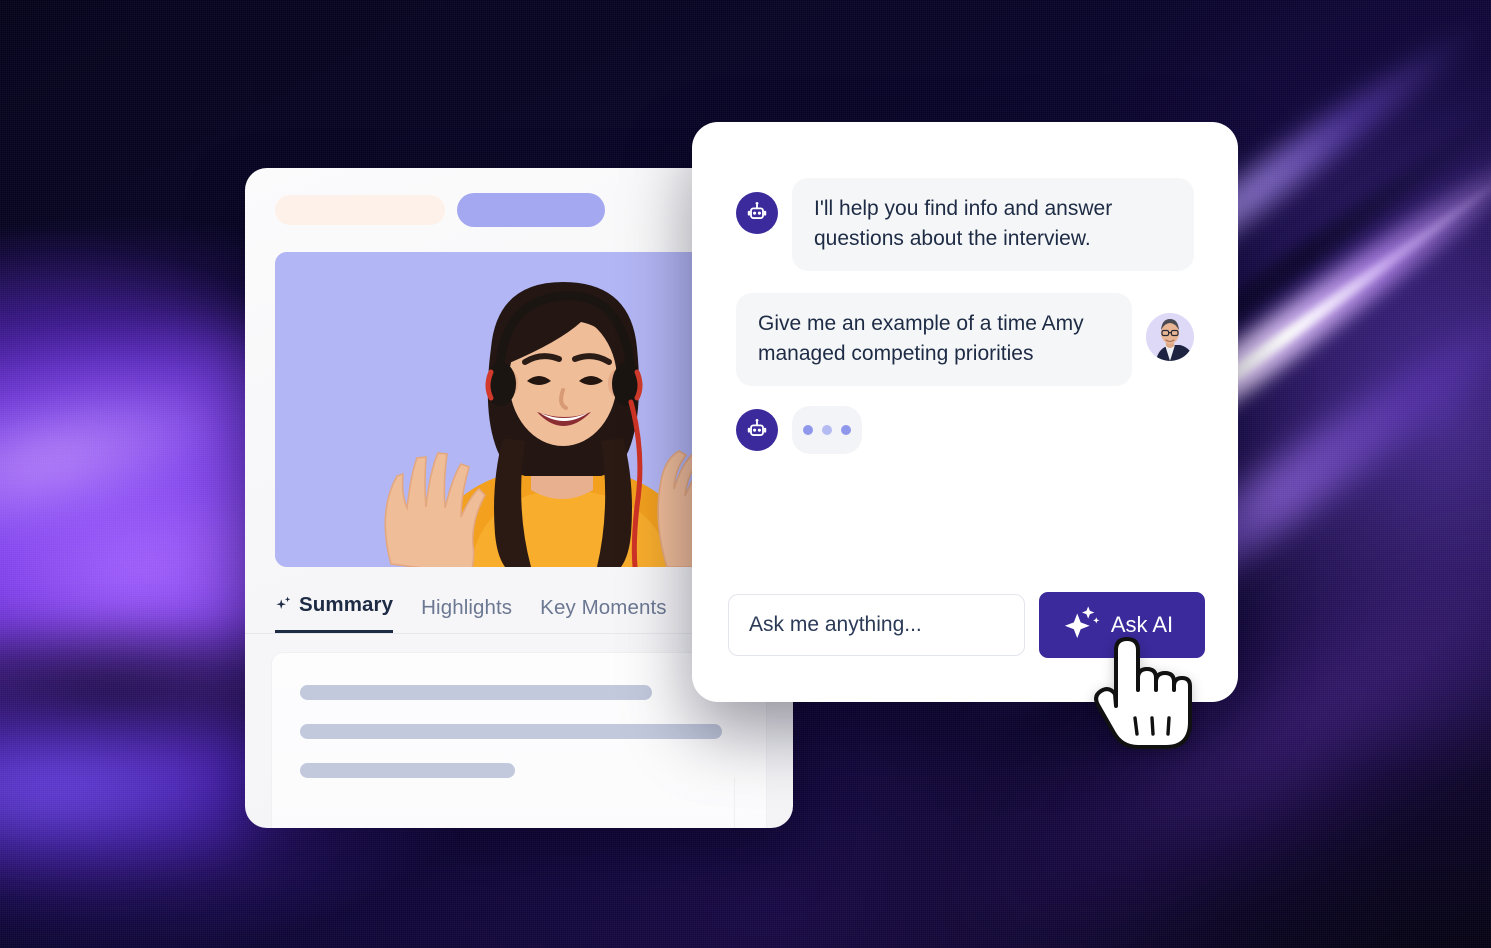  I want to click on user-photo-avatar, so click(1170, 336).